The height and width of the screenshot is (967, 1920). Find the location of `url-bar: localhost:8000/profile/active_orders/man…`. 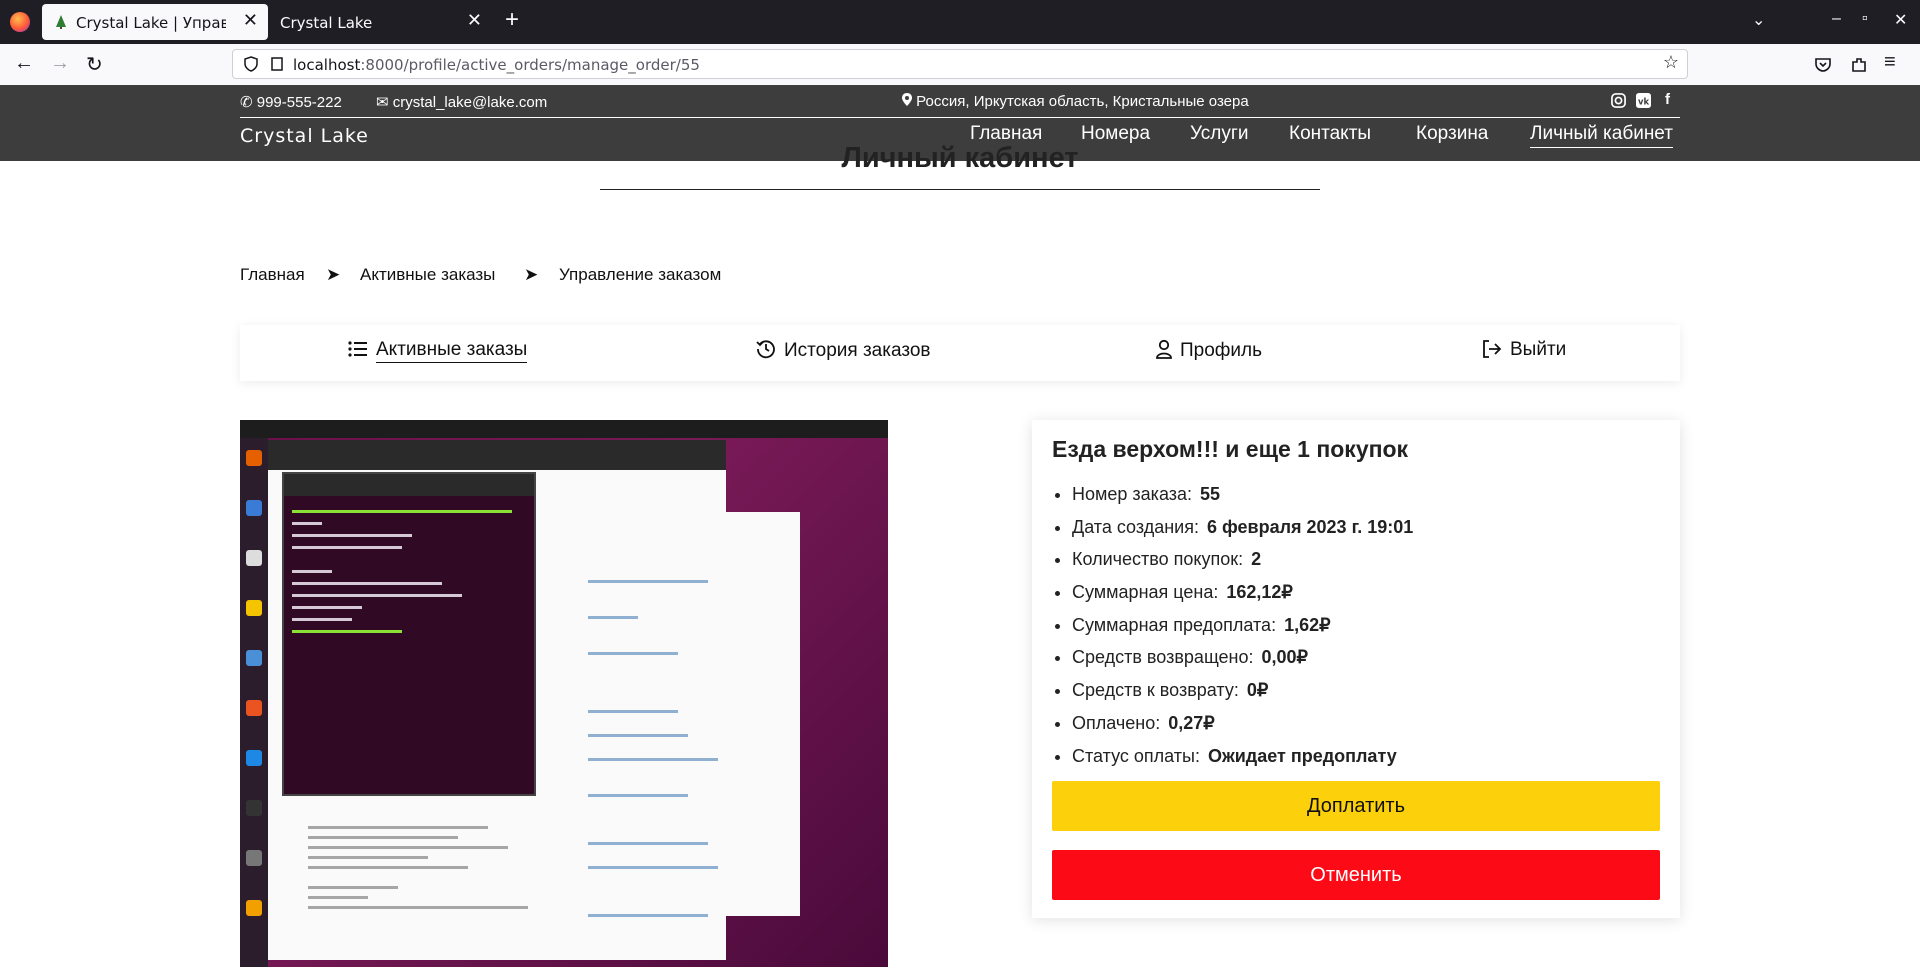

url-bar: localhost:8000/profile/active_orders/man… is located at coordinates (960, 64).